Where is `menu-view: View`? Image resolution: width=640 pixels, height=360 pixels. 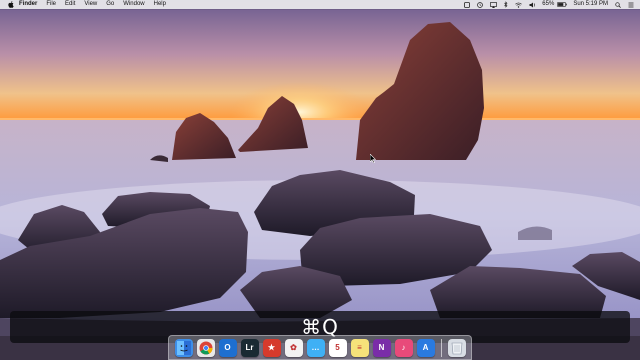
menu-view: View is located at coordinates (90, 4).